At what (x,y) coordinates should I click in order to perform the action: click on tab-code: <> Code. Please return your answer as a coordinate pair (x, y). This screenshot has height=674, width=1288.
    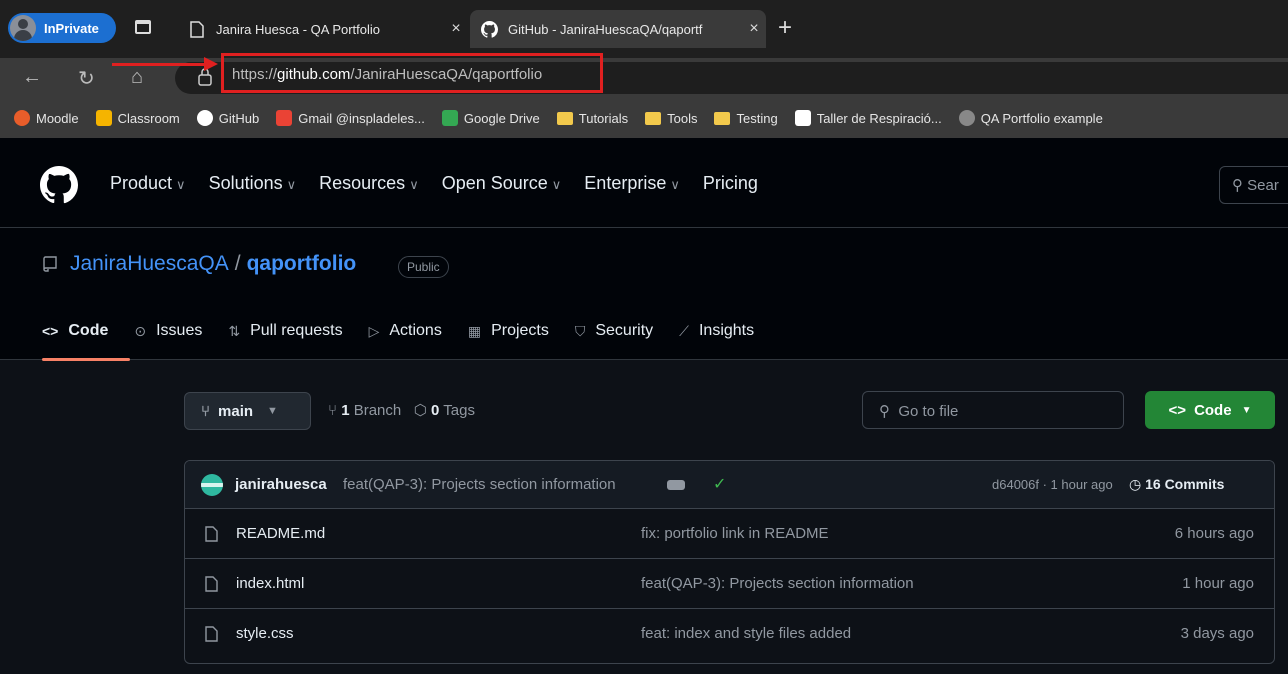
    Looking at the image, I should click on (75, 331).